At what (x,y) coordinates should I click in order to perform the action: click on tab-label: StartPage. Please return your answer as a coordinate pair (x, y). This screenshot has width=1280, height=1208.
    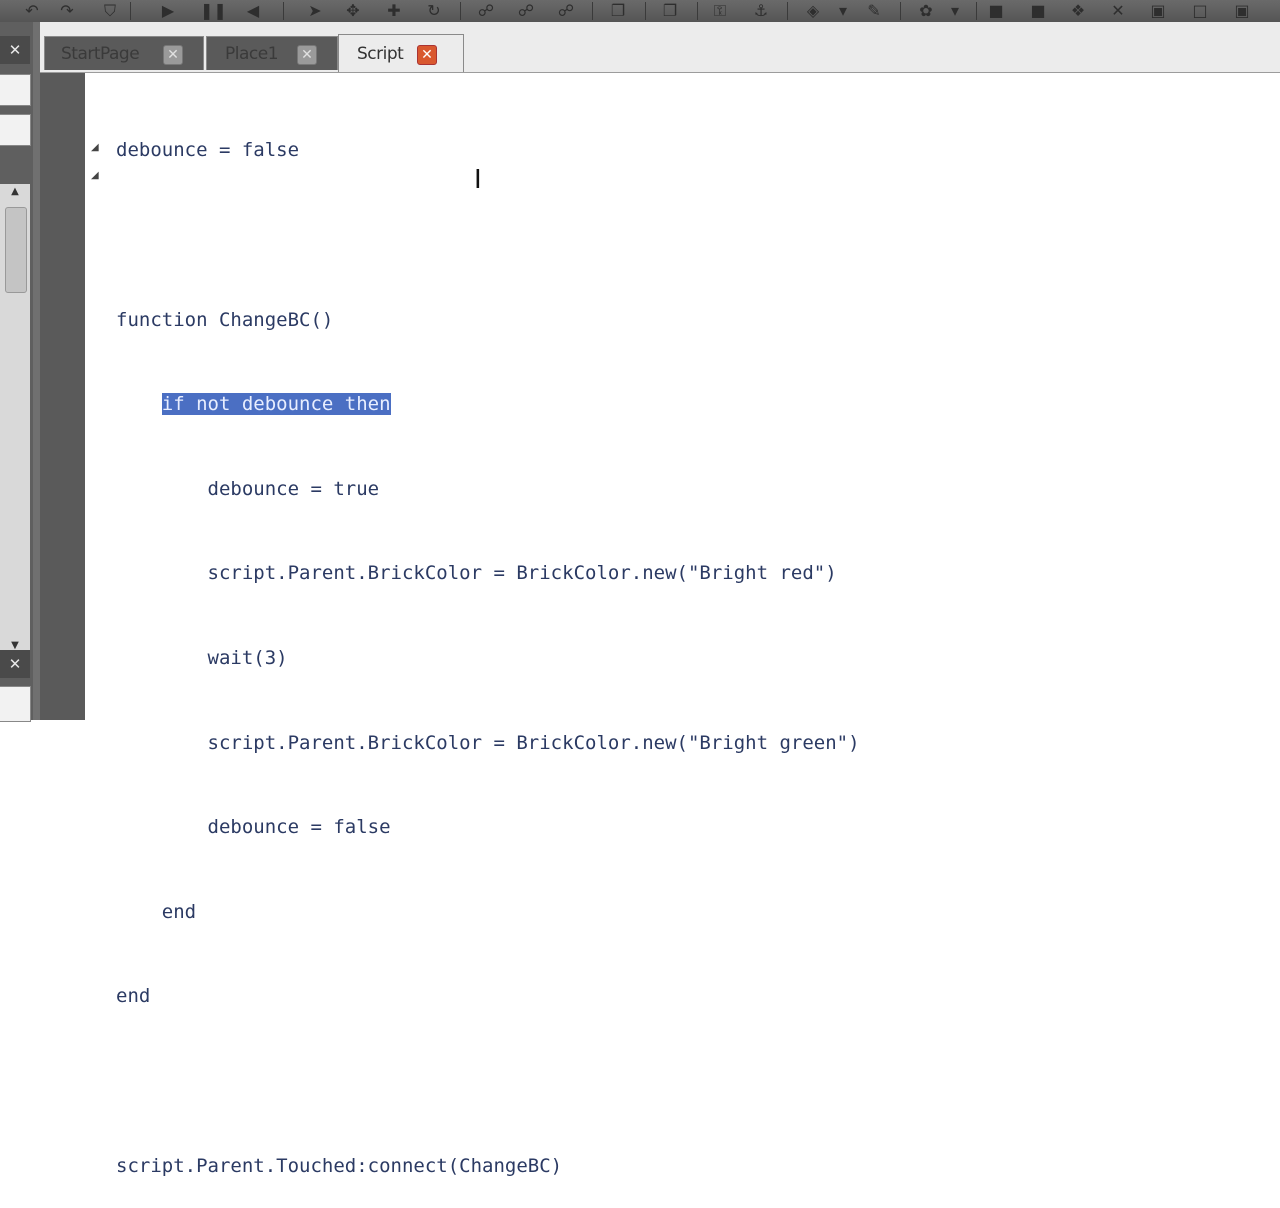
    Looking at the image, I should click on (100, 54).